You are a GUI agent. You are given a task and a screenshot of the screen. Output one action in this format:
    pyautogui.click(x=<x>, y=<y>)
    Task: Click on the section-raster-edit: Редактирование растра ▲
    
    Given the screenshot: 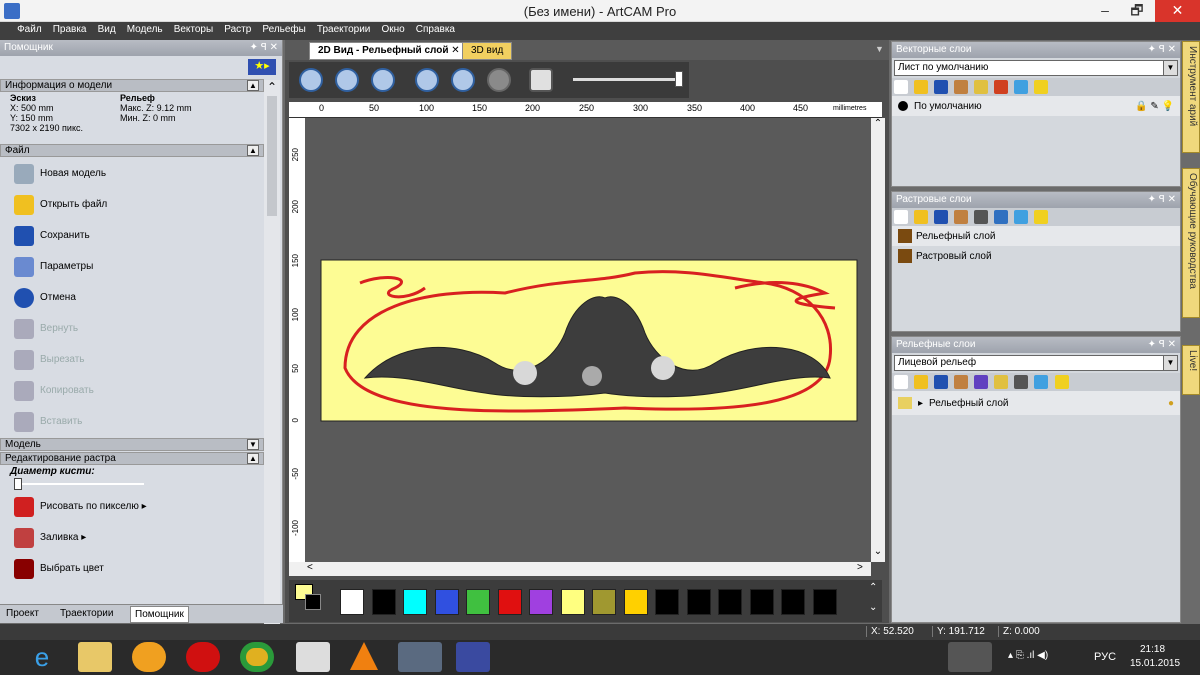 What is the action you would take?
    pyautogui.click(x=132, y=458)
    